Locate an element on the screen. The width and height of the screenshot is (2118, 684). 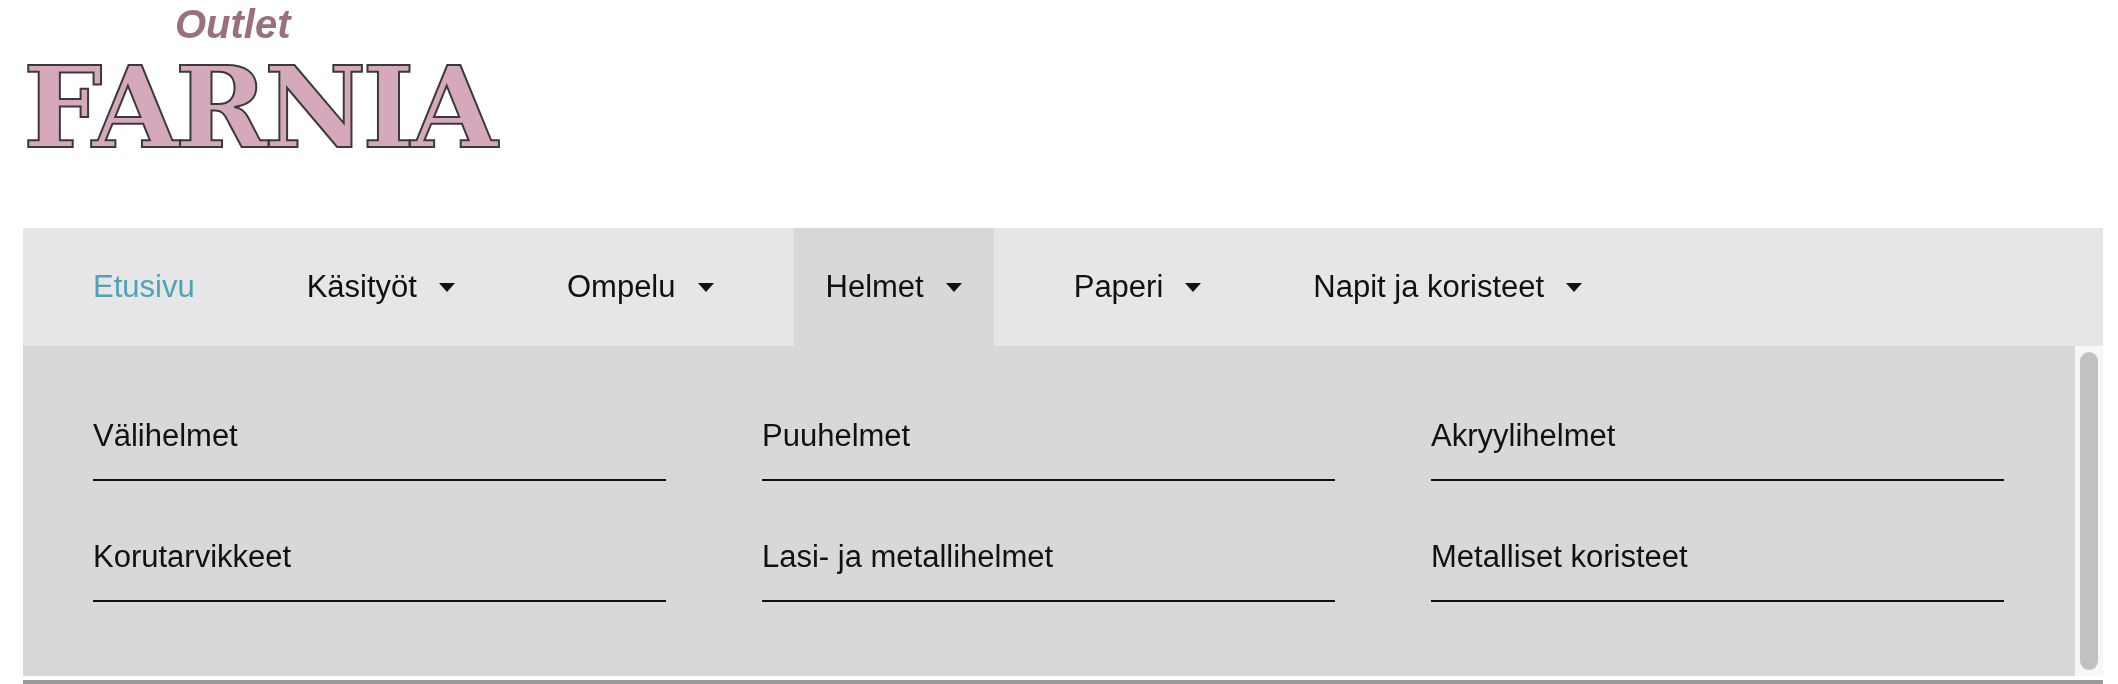
submenu-link: Puuhelmet is located at coordinates (1048, 449).